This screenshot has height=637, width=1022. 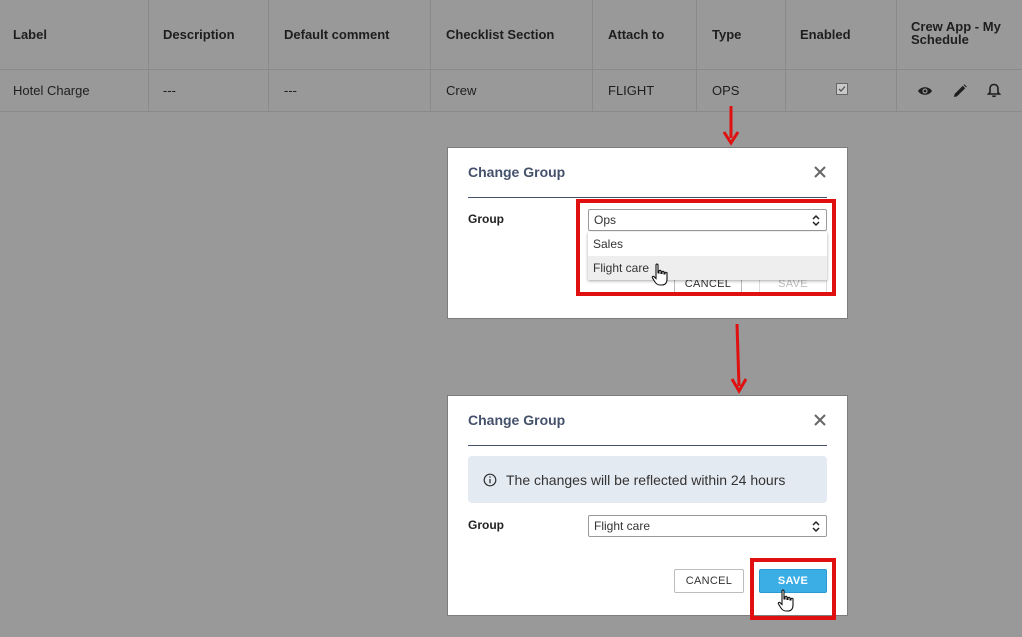 I want to click on info-icon, so click(x=490, y=479).